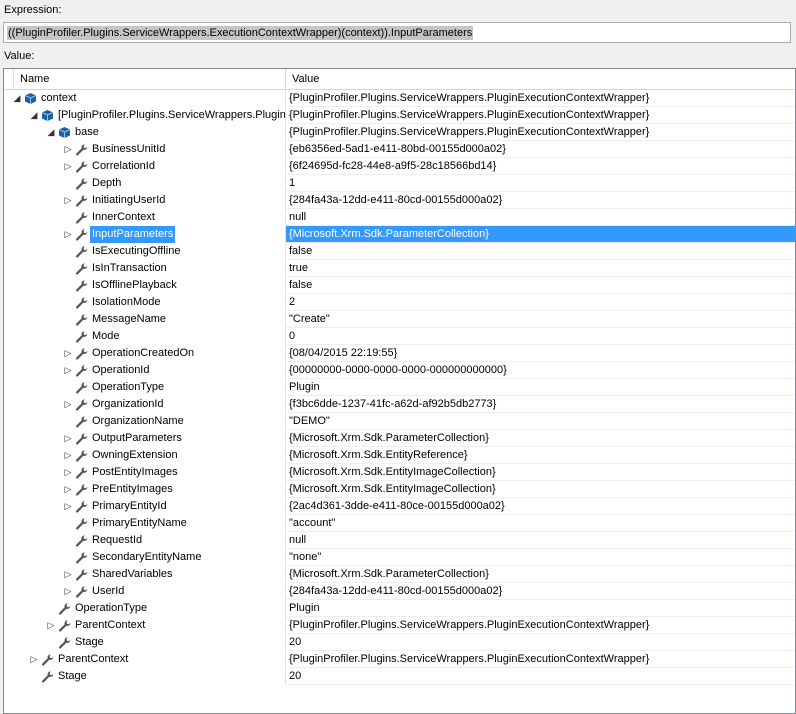  I want to click on property-value: "none", so click(540, 557).